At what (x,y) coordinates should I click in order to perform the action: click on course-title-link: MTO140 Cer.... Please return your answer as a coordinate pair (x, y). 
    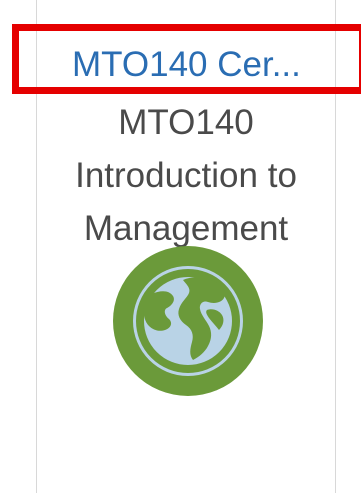
    Looking at the image, I should click on (192, 65).